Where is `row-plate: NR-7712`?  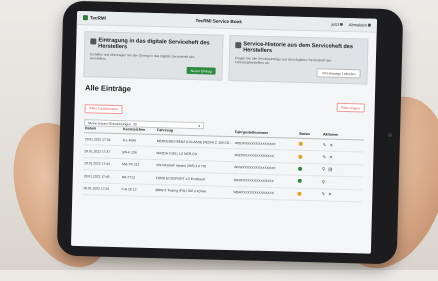 row-plate: NR-7712 is located at coordinates (137, 177).